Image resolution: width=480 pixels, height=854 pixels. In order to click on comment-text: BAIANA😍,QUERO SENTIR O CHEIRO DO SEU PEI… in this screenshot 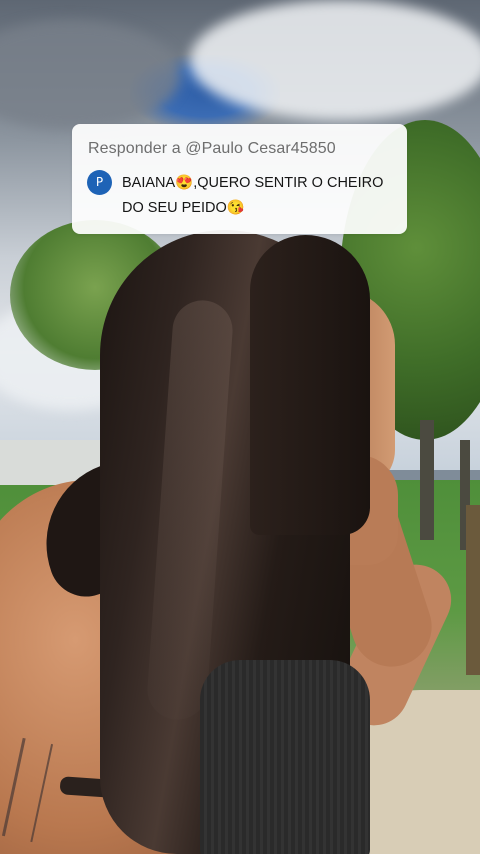, I will do `click(253, 195)`.